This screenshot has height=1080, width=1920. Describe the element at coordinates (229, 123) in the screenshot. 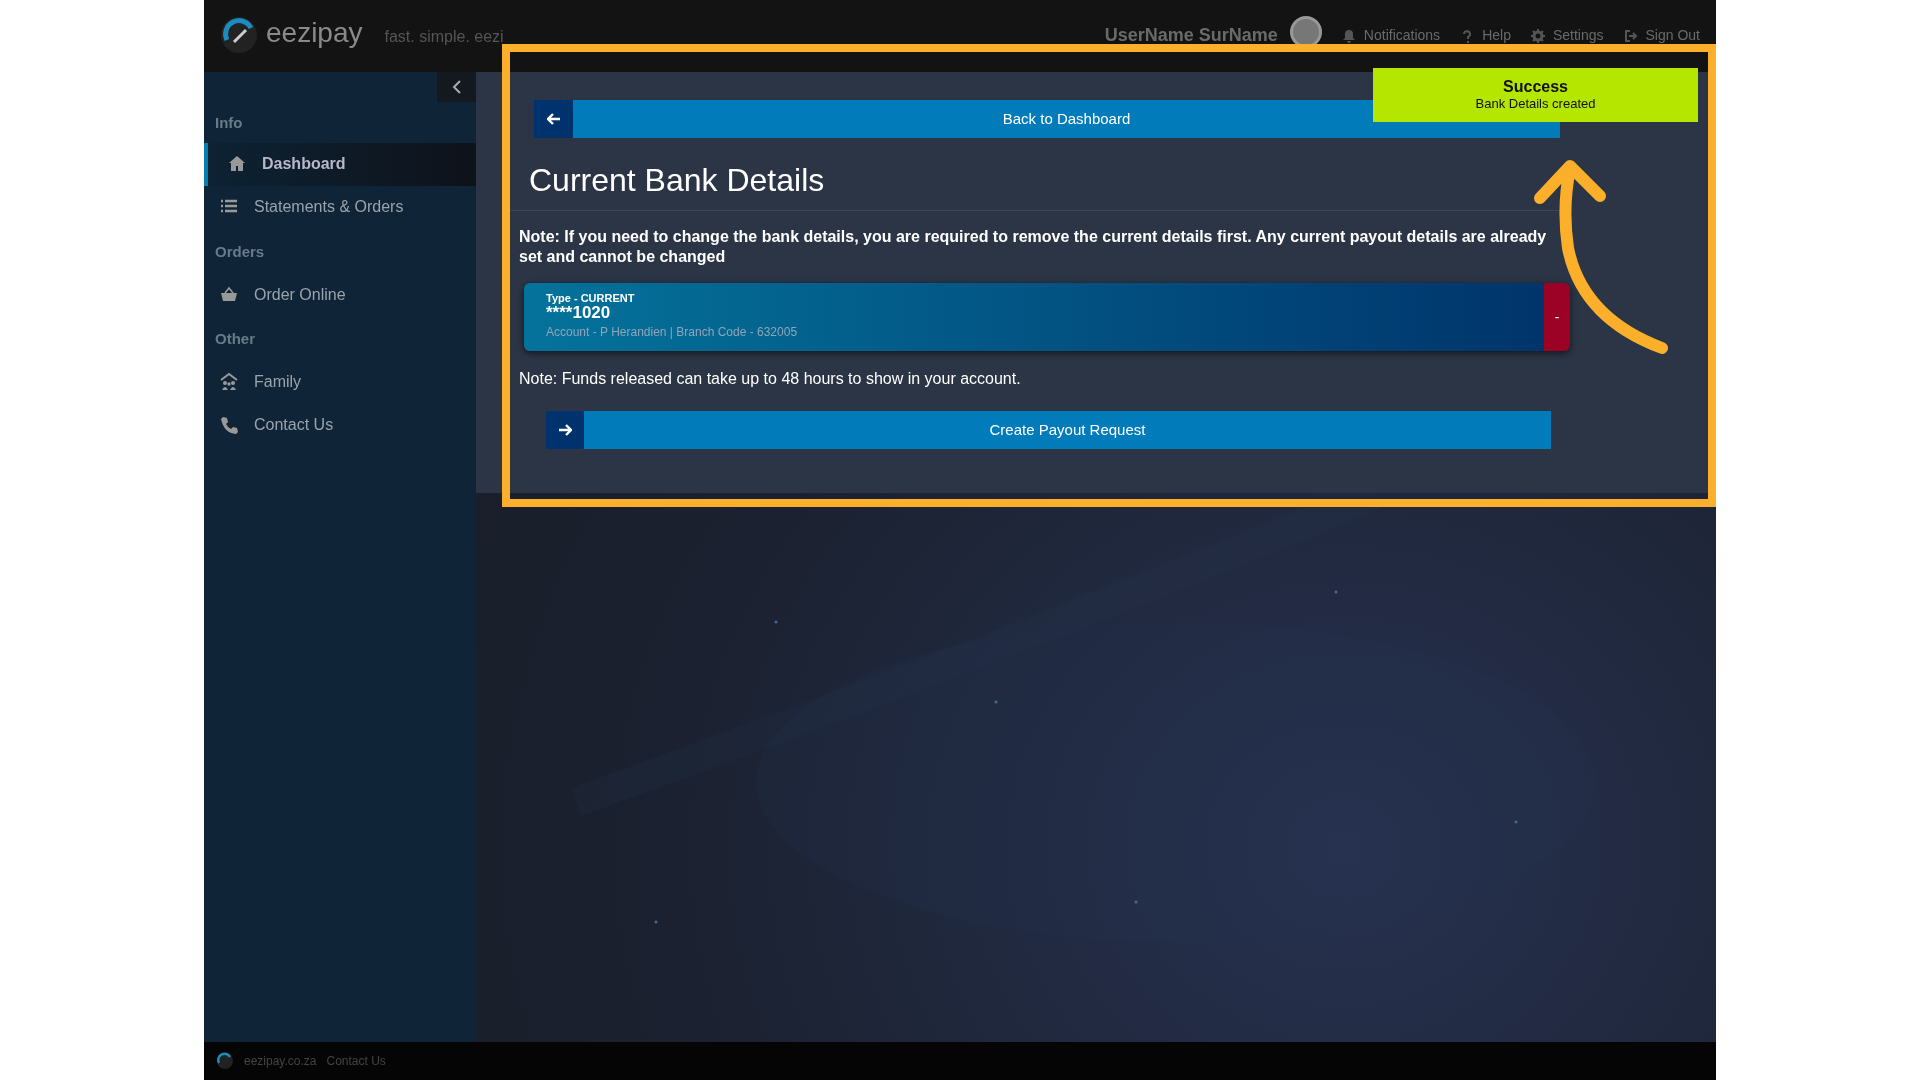

I see `section-heading: Info` at that location.